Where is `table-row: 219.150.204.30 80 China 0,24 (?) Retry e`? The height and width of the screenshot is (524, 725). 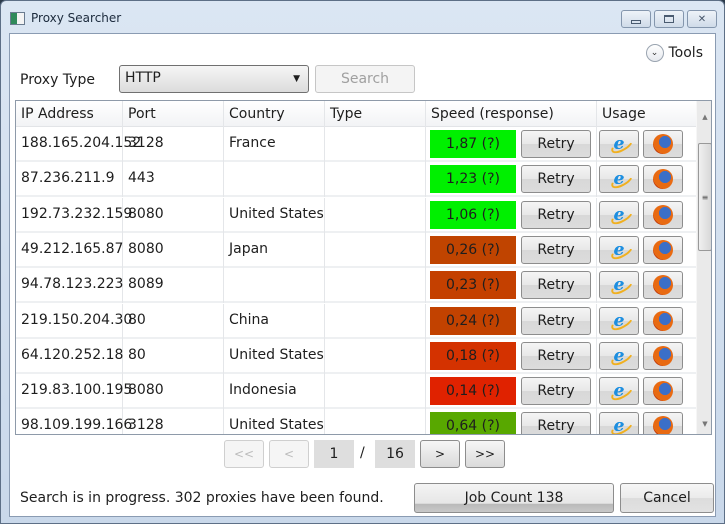 table-row: 219.150.204.30 80 China 0,24 (?) Retry e is located at coordinates (356, 321).